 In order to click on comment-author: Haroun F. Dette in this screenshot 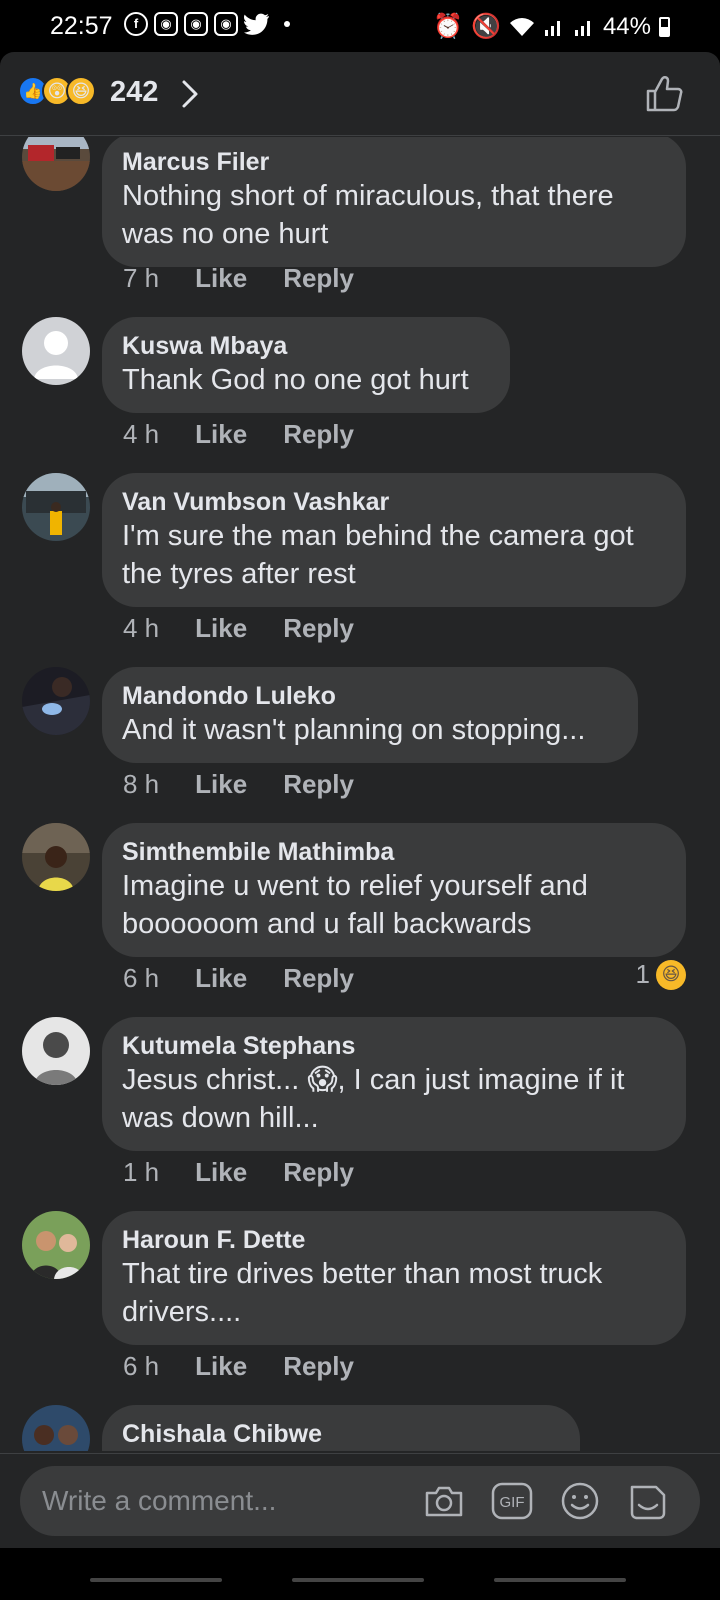, I will do `click(394, 1240)`.